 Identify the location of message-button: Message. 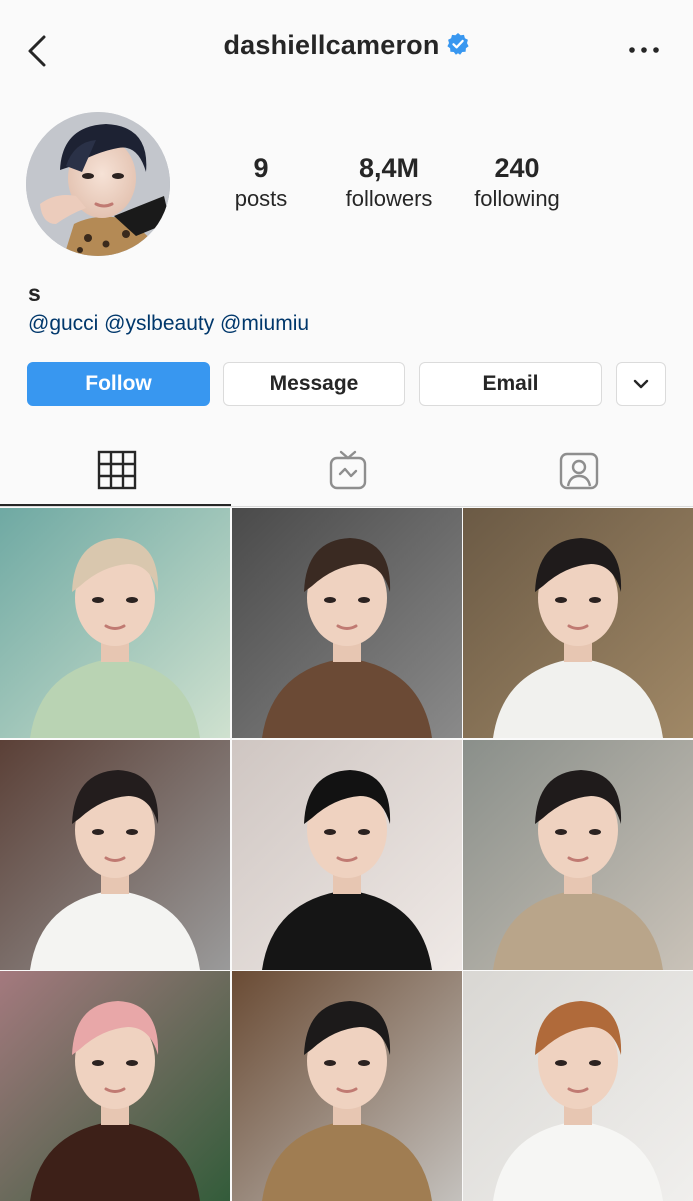
(314, 384).